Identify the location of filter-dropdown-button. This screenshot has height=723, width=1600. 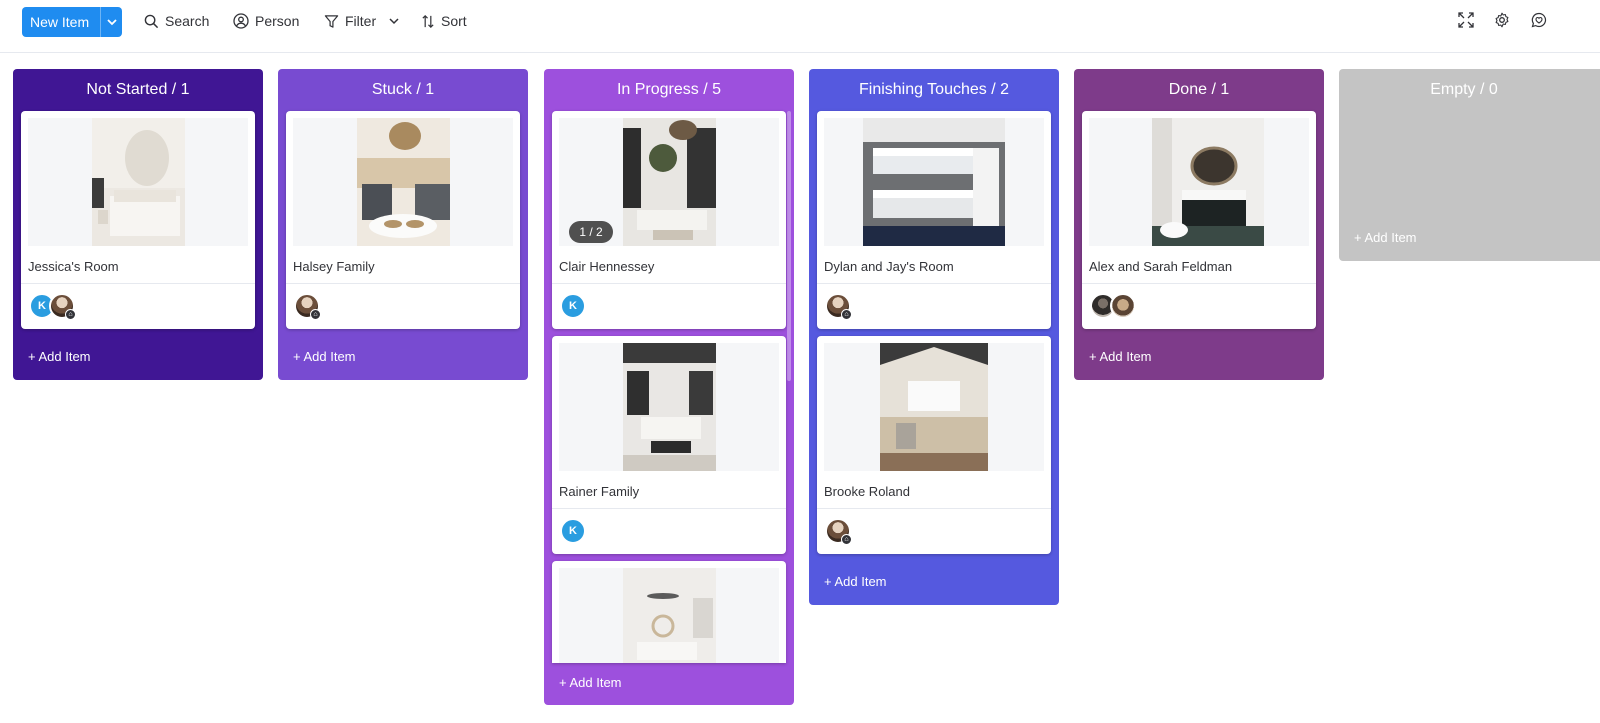
(397, 21).